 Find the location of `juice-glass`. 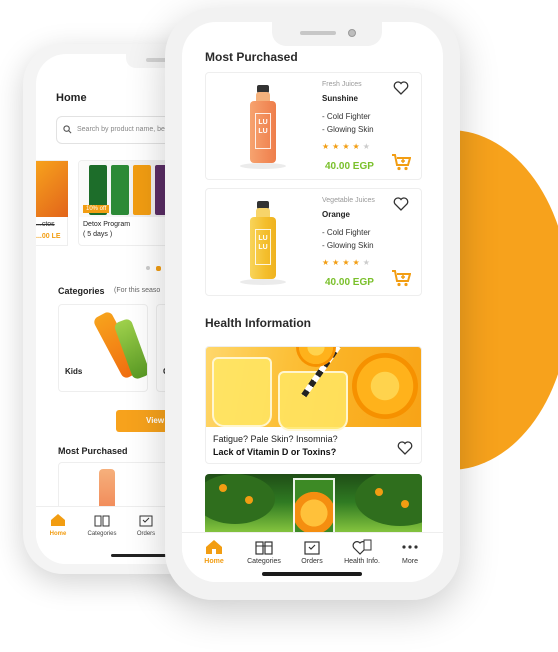

juice-glass is located at coordinates (242, 392).